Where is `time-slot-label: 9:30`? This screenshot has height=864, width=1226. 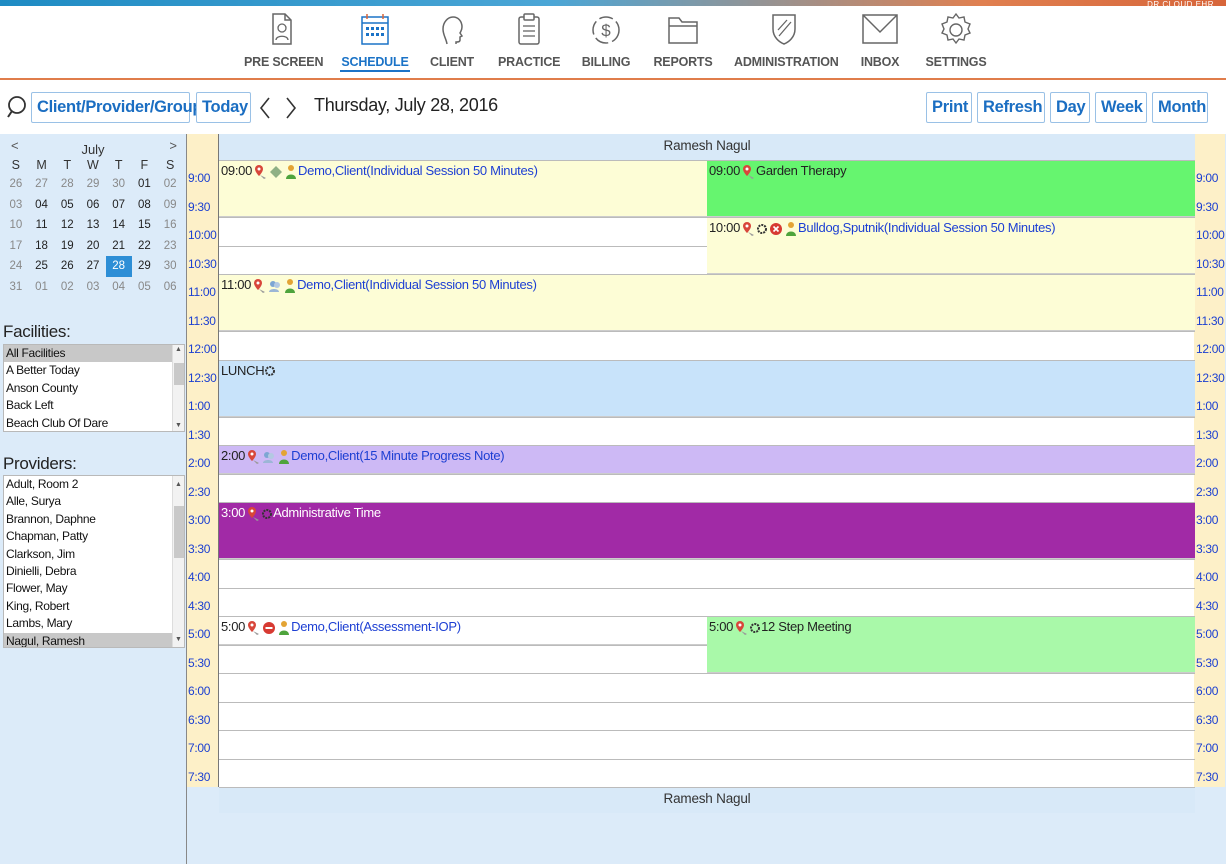
time-slot-label: 9:30 is located at coordinates (199, 206).